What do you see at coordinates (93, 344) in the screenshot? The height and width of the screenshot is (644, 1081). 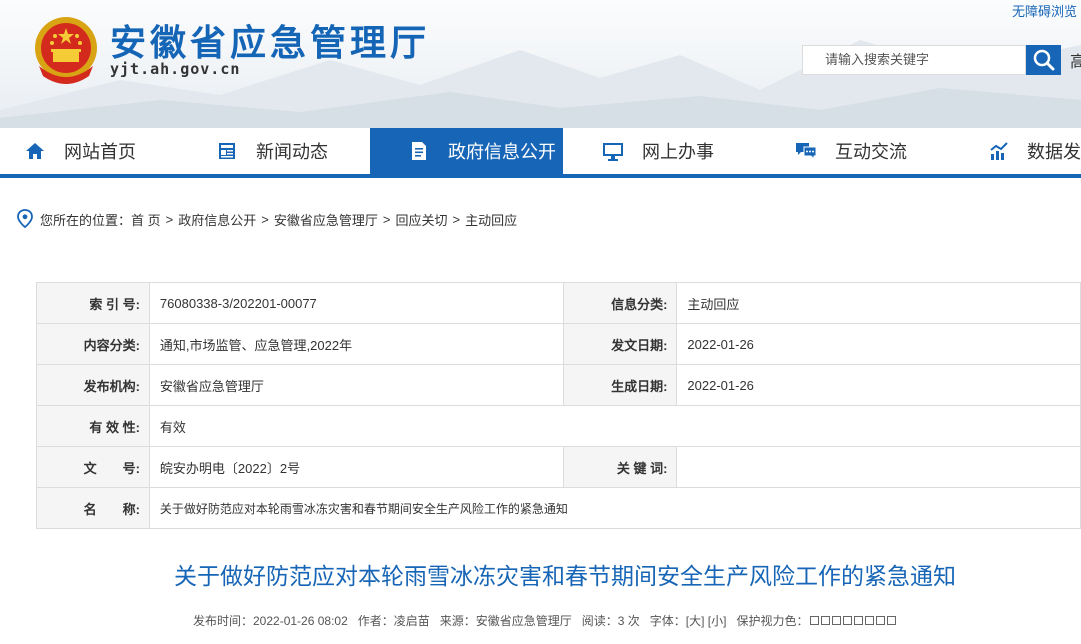 I see `content-label: 内容分类:` at bounding box center [93, 344].